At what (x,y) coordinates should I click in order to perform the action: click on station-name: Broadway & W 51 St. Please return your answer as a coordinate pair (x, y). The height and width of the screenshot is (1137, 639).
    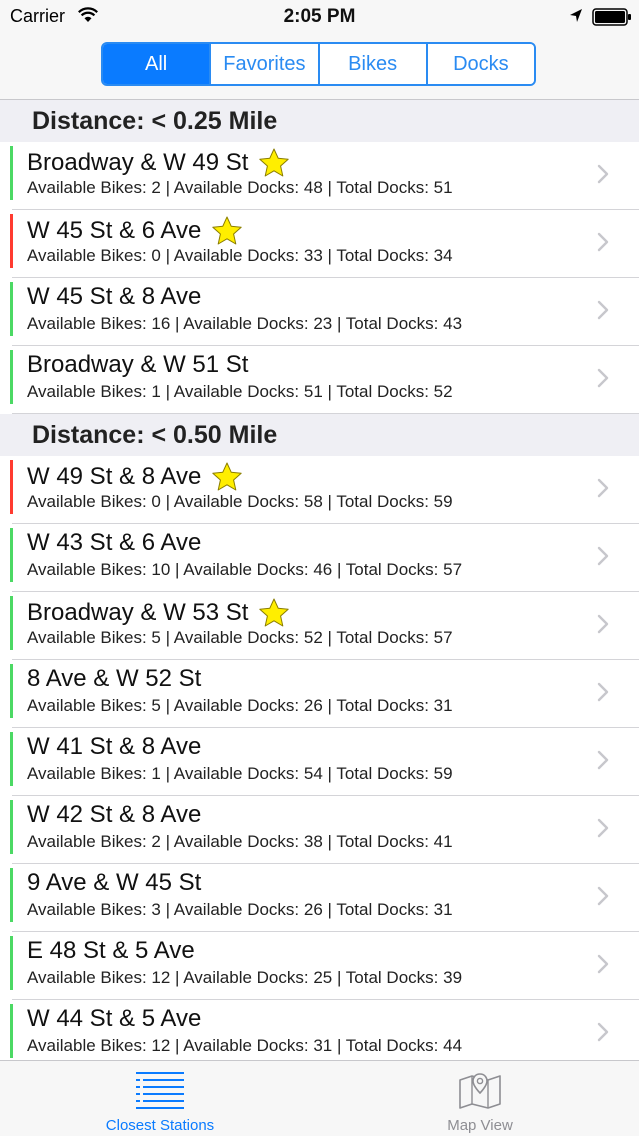
    Looking at the image, I should click on (138, 364).